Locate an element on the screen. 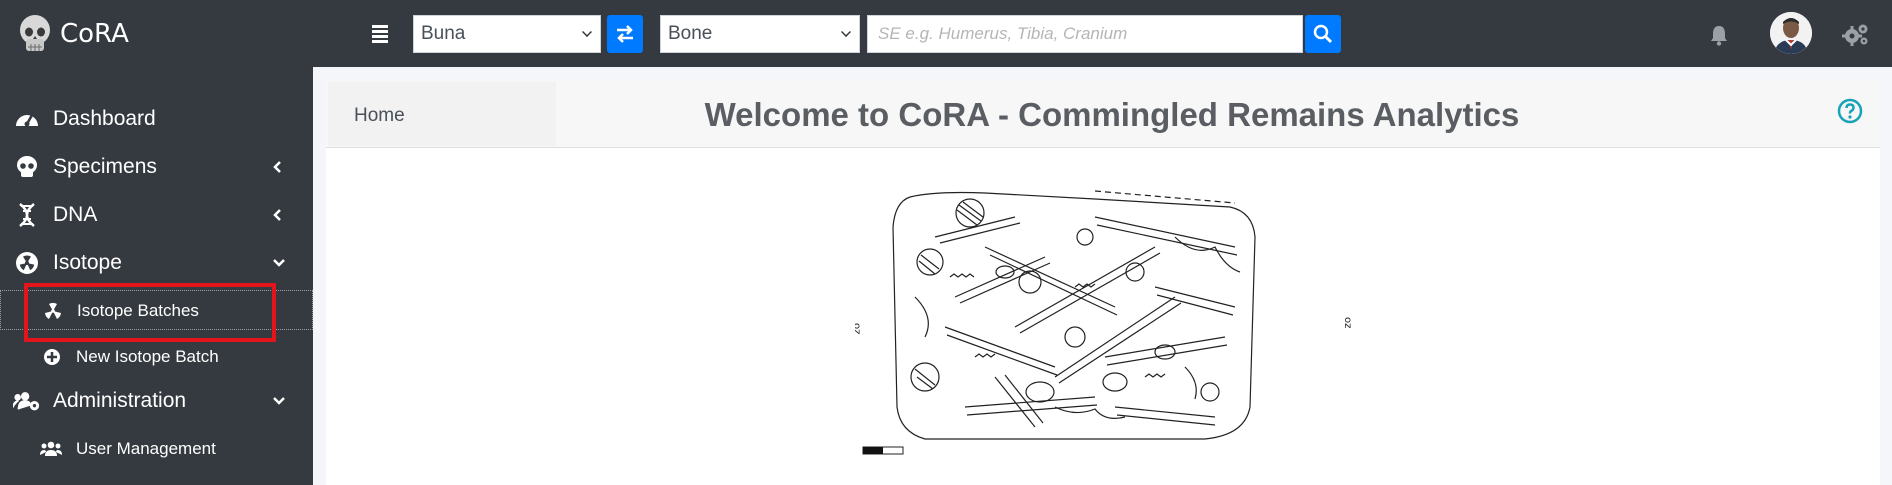  bone-select-value: Bone is located at coordinates (690, 33).